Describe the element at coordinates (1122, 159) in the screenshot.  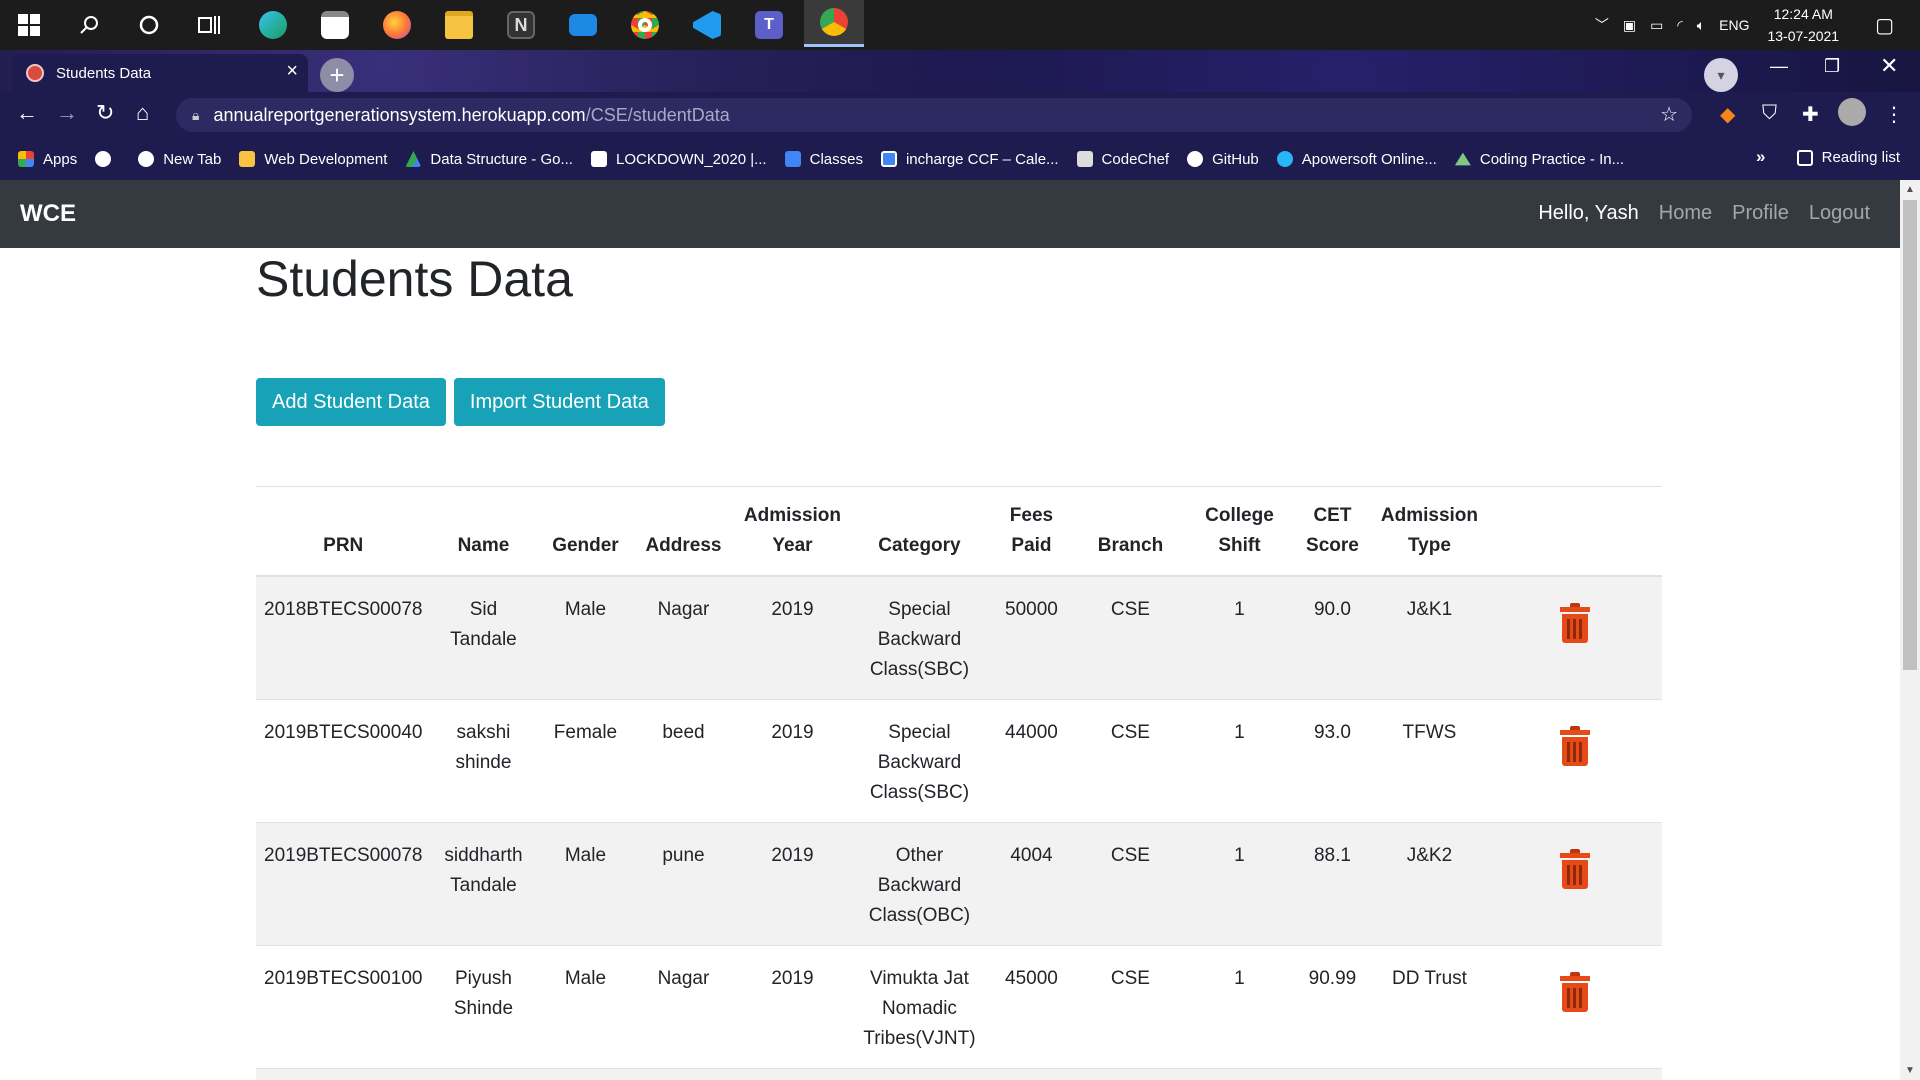
I see `bookmark-codechef: CodeChef` at that location.